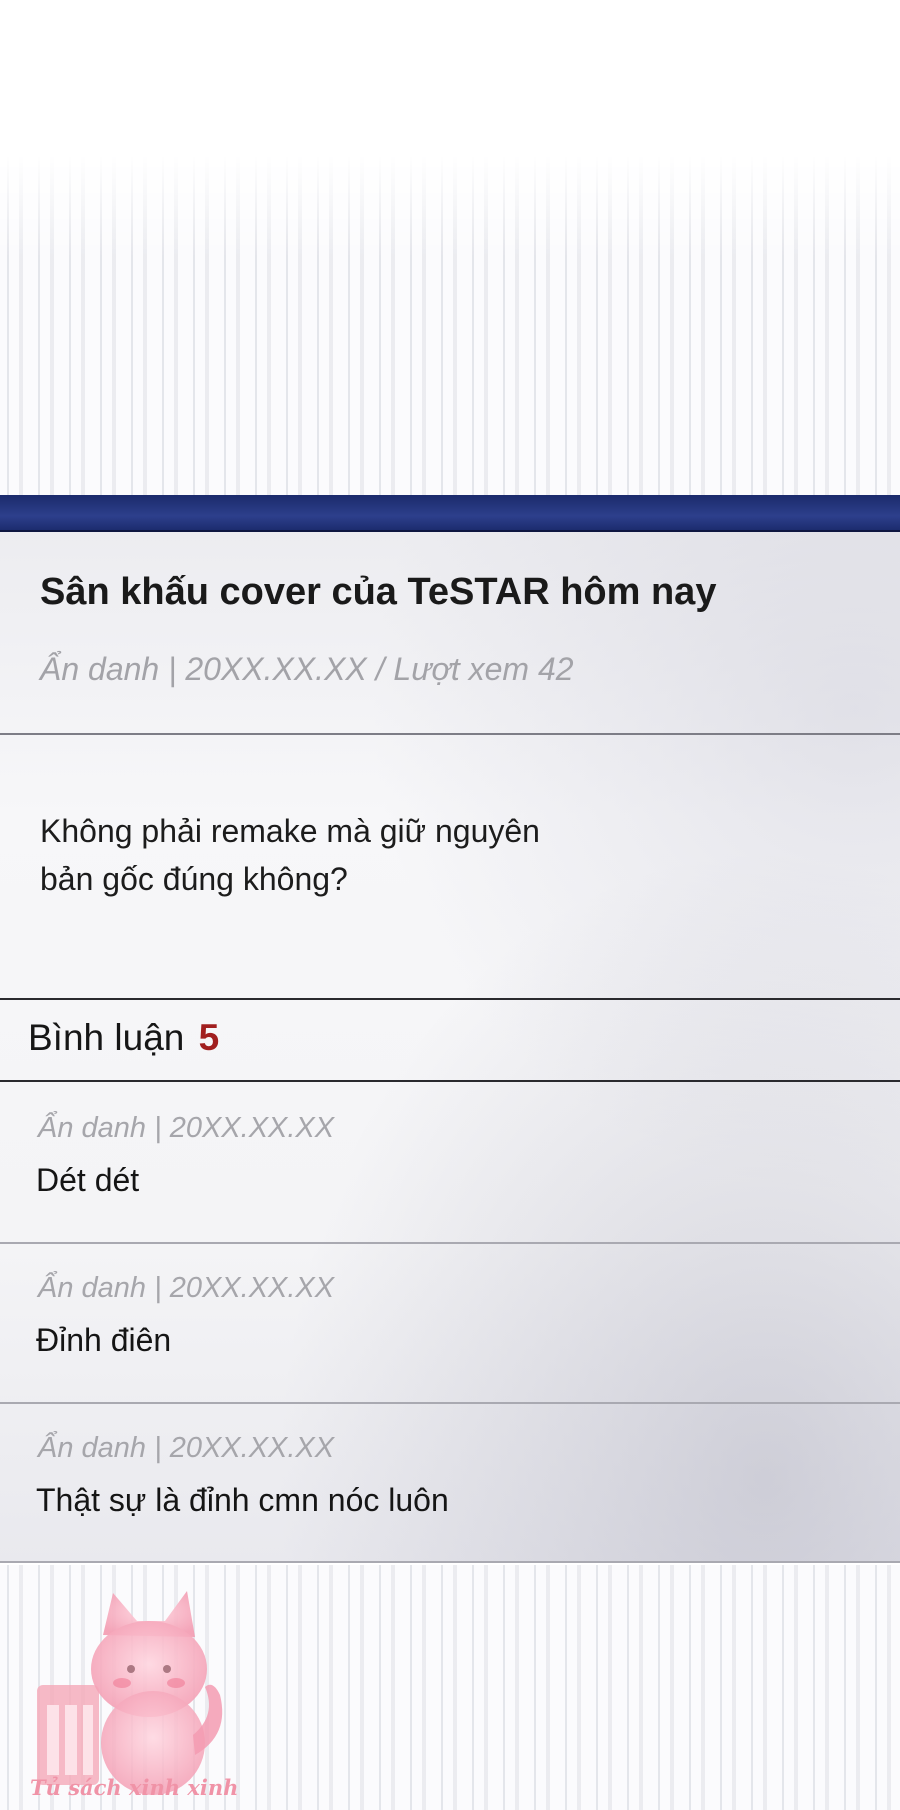  I want to click on comments-header: Bình luận 5, so click(123, 1038).